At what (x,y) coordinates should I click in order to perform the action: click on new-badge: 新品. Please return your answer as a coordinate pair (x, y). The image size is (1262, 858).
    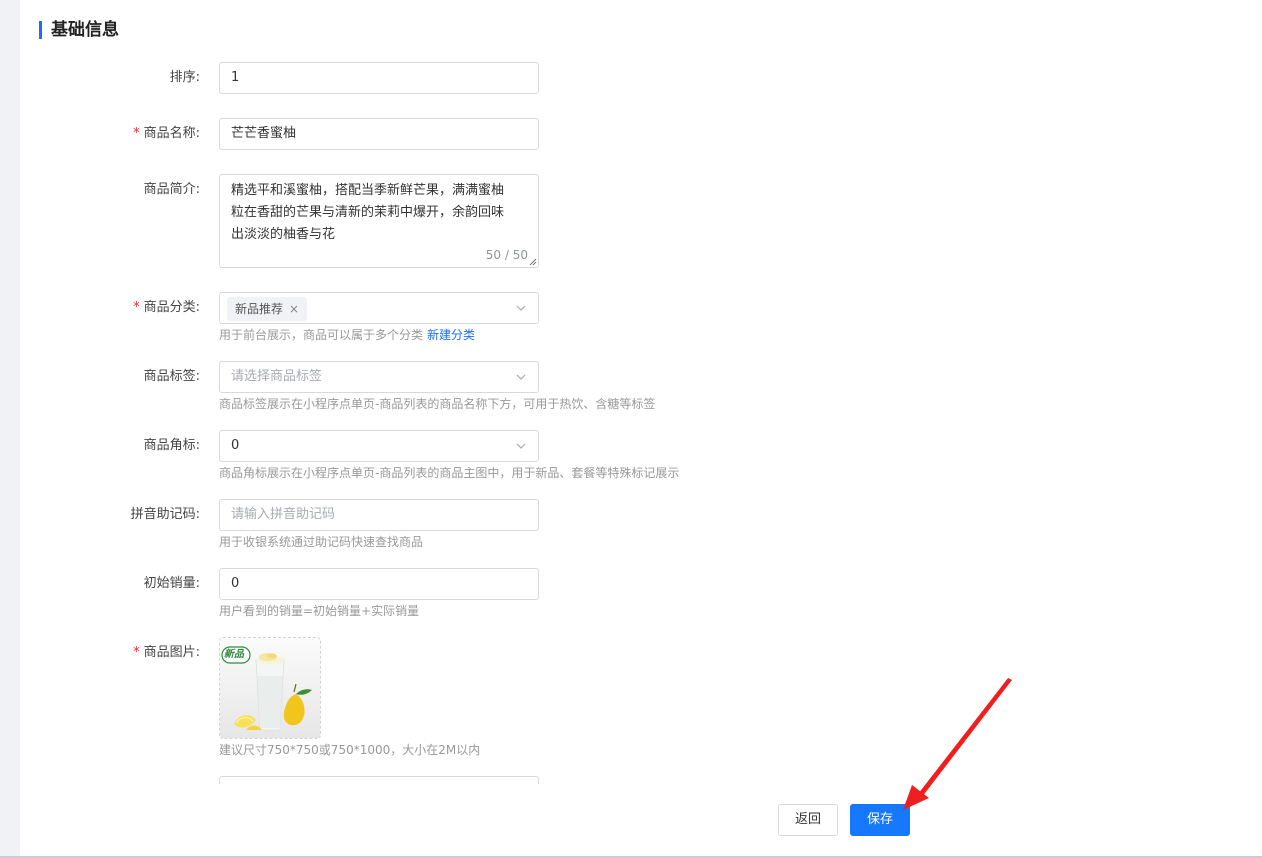
    Looking at the image, I should click on (234, 654).